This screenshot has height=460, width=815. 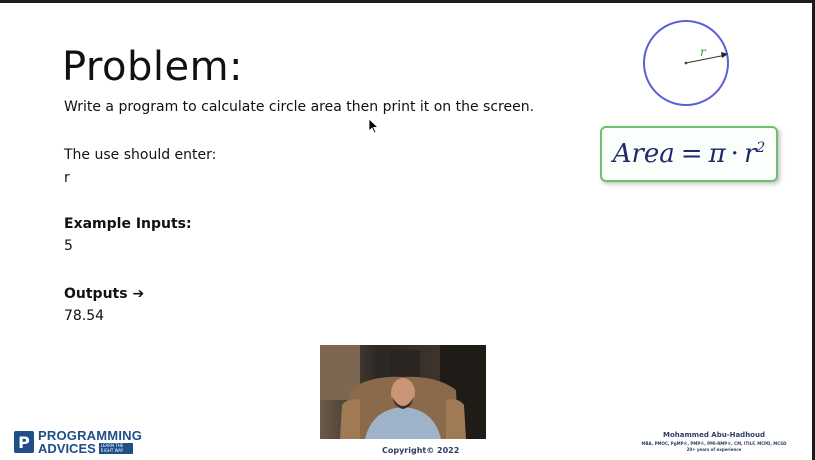 I want to click on copyright-text: Copyright© 2022, so click(x=421, y=450).